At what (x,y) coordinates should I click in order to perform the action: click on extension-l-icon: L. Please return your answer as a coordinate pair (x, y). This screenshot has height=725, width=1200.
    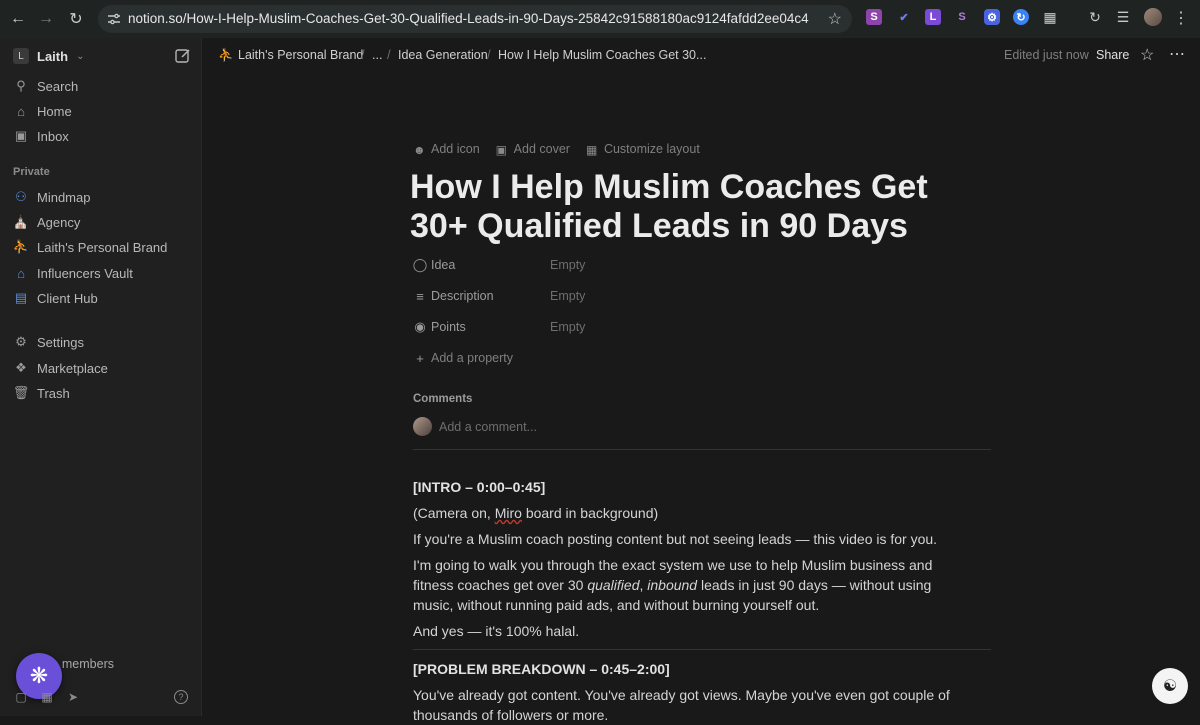
    Looking at the image, I should click on (933, 17).